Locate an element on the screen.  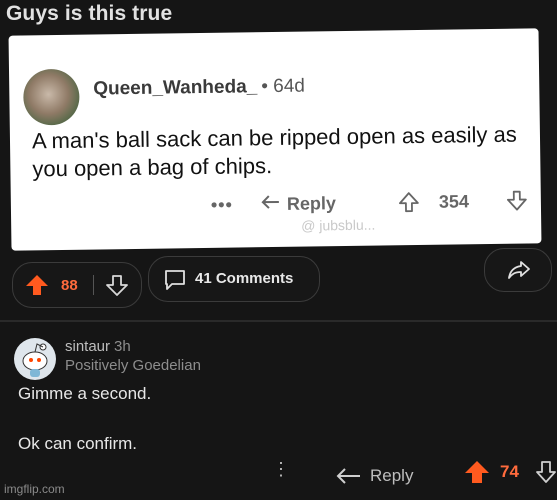
comment-icon is located at coordinates (175, 280).